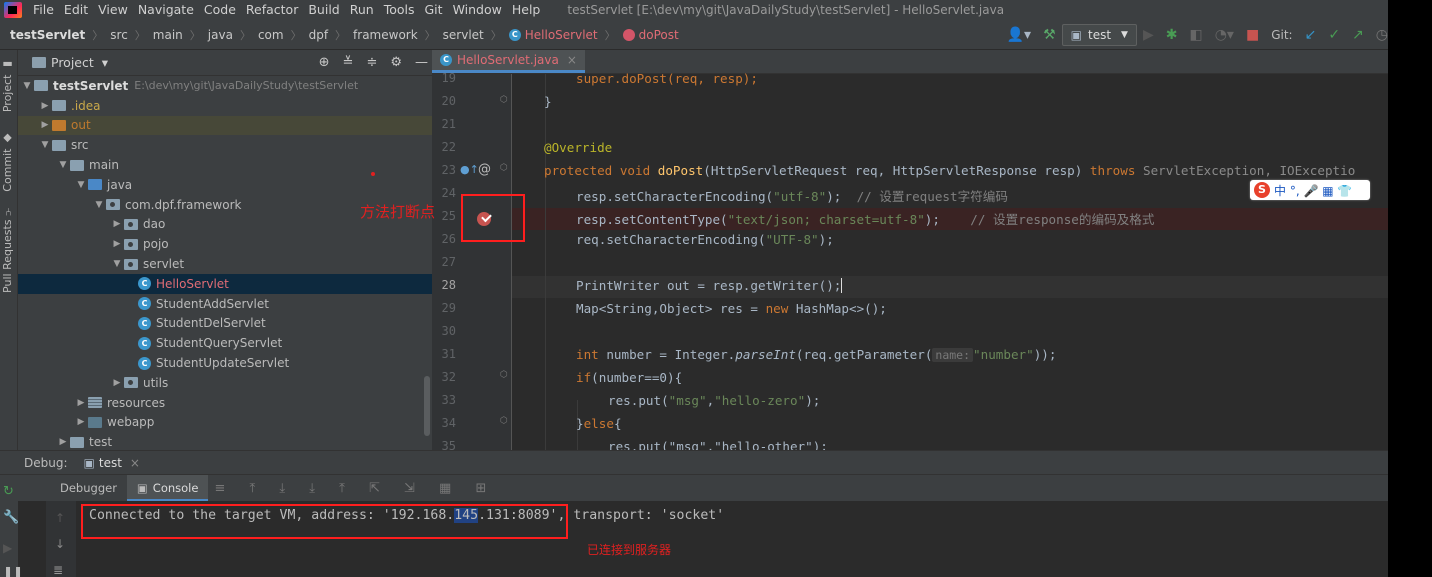 This screenshot has height=577, width=1432. I want to click on code-line: super.doPost(req, resp);, so click(667, 78).